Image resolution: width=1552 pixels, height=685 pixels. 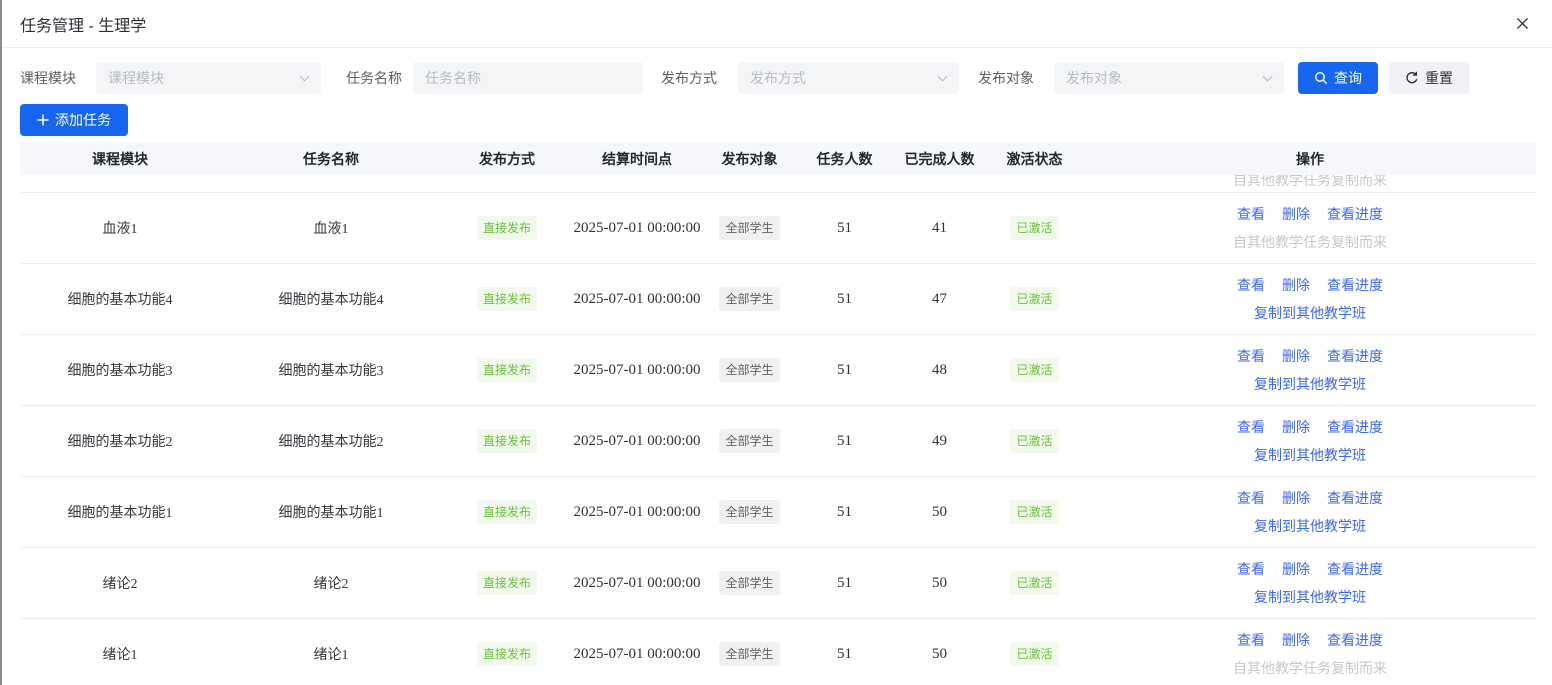 What do you see at coordinates (83, 26) in the screenshot?
I see `page-title: 任务管理 - 生理学` at bounding box center [83, 26].